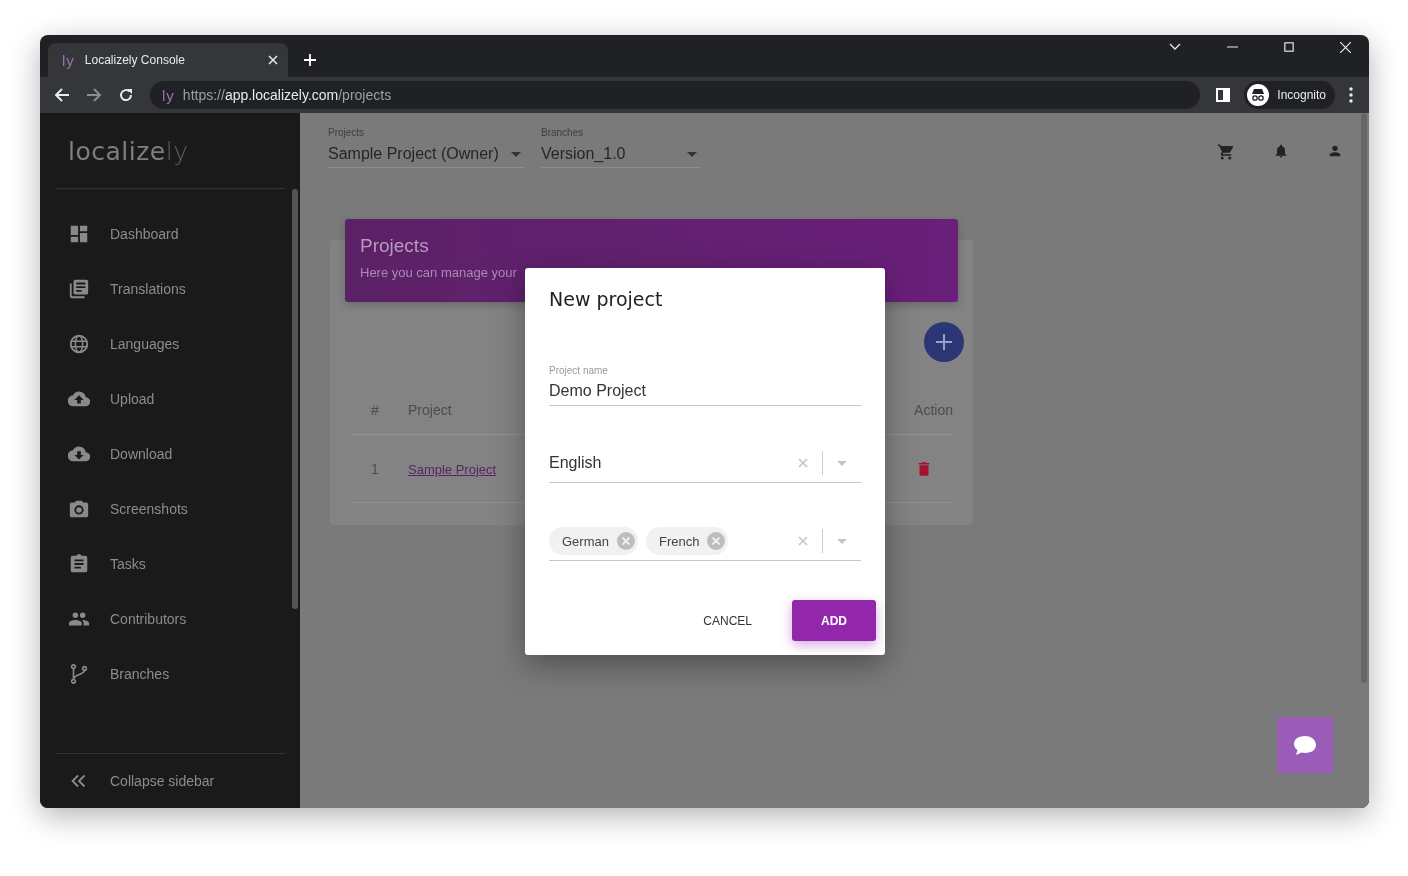 The height and width of the screenshot is (876, 1408). What do you see at coordinates (1289, 95) in the screenshot?
I see `incognito-button: Incognito` at bounding box center [1289, 95].